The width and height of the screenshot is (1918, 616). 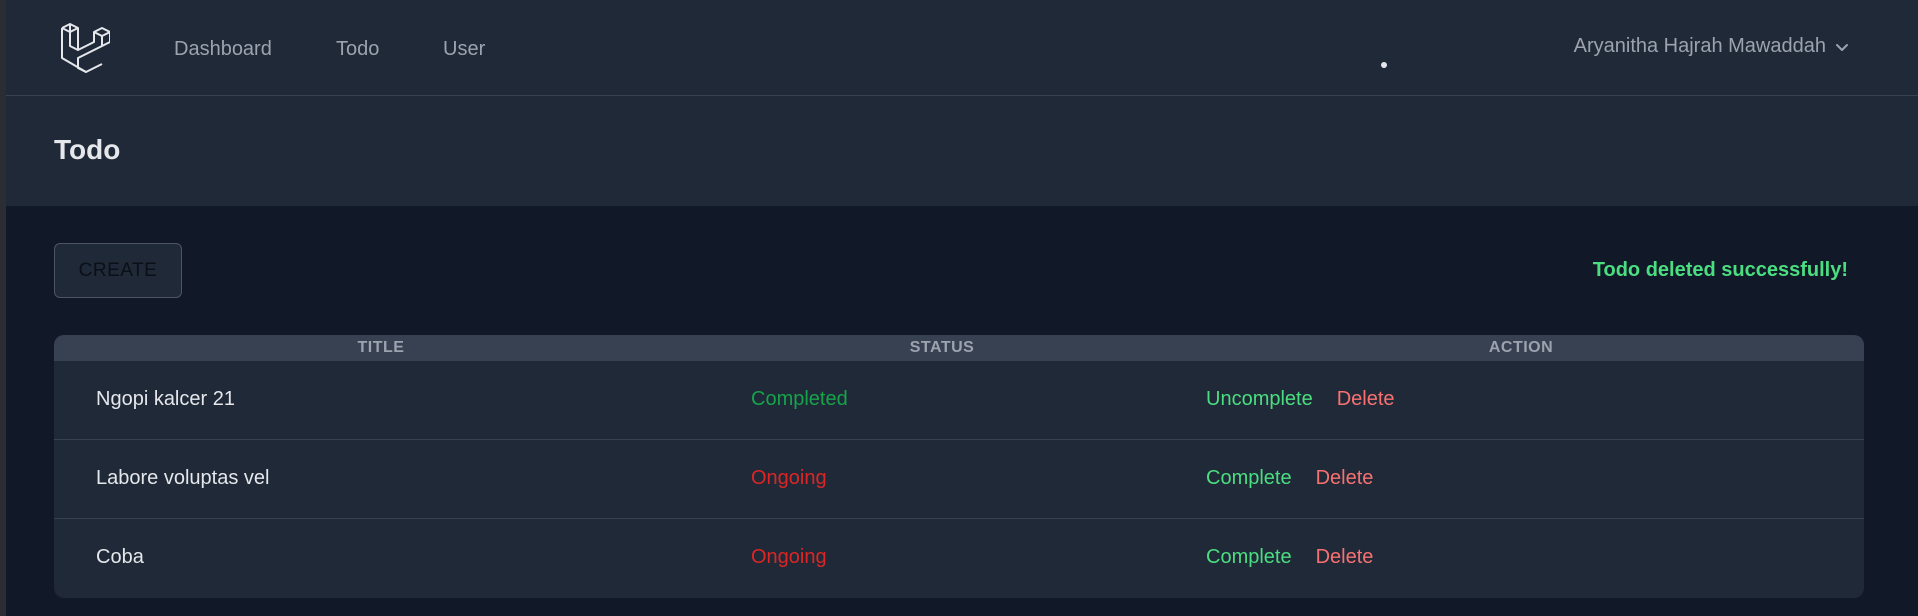 I want to click on row-actions: Uncomplete Delete, so click(x=1300, y=399).